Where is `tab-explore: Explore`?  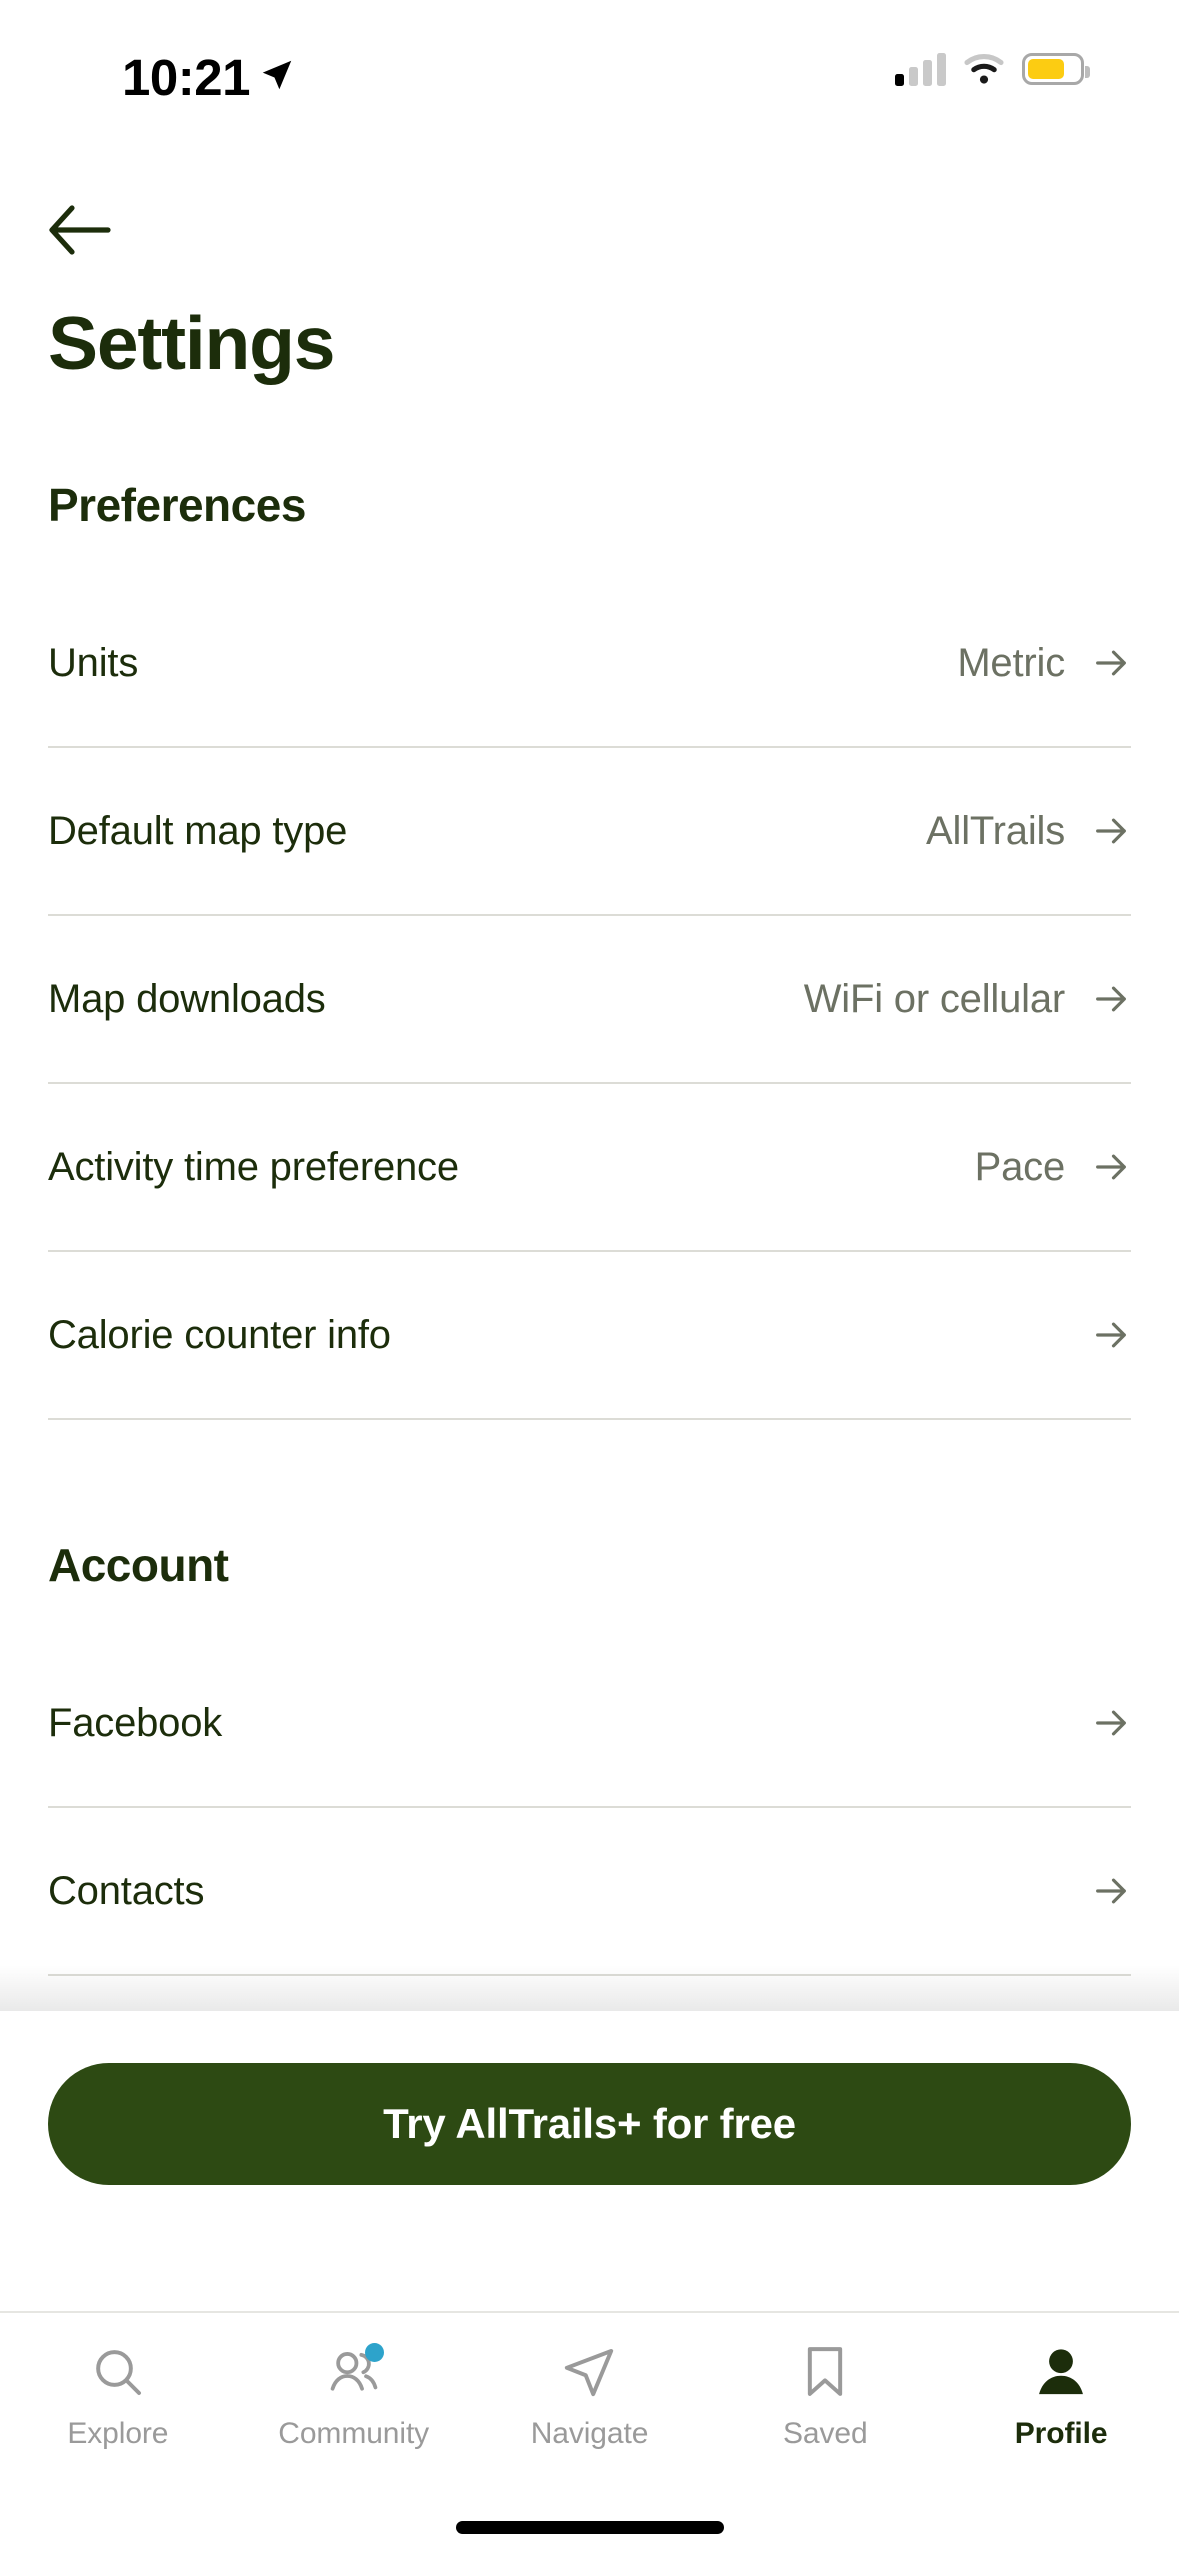
tab-explore: Explore is located at coordinates (118, 2396).